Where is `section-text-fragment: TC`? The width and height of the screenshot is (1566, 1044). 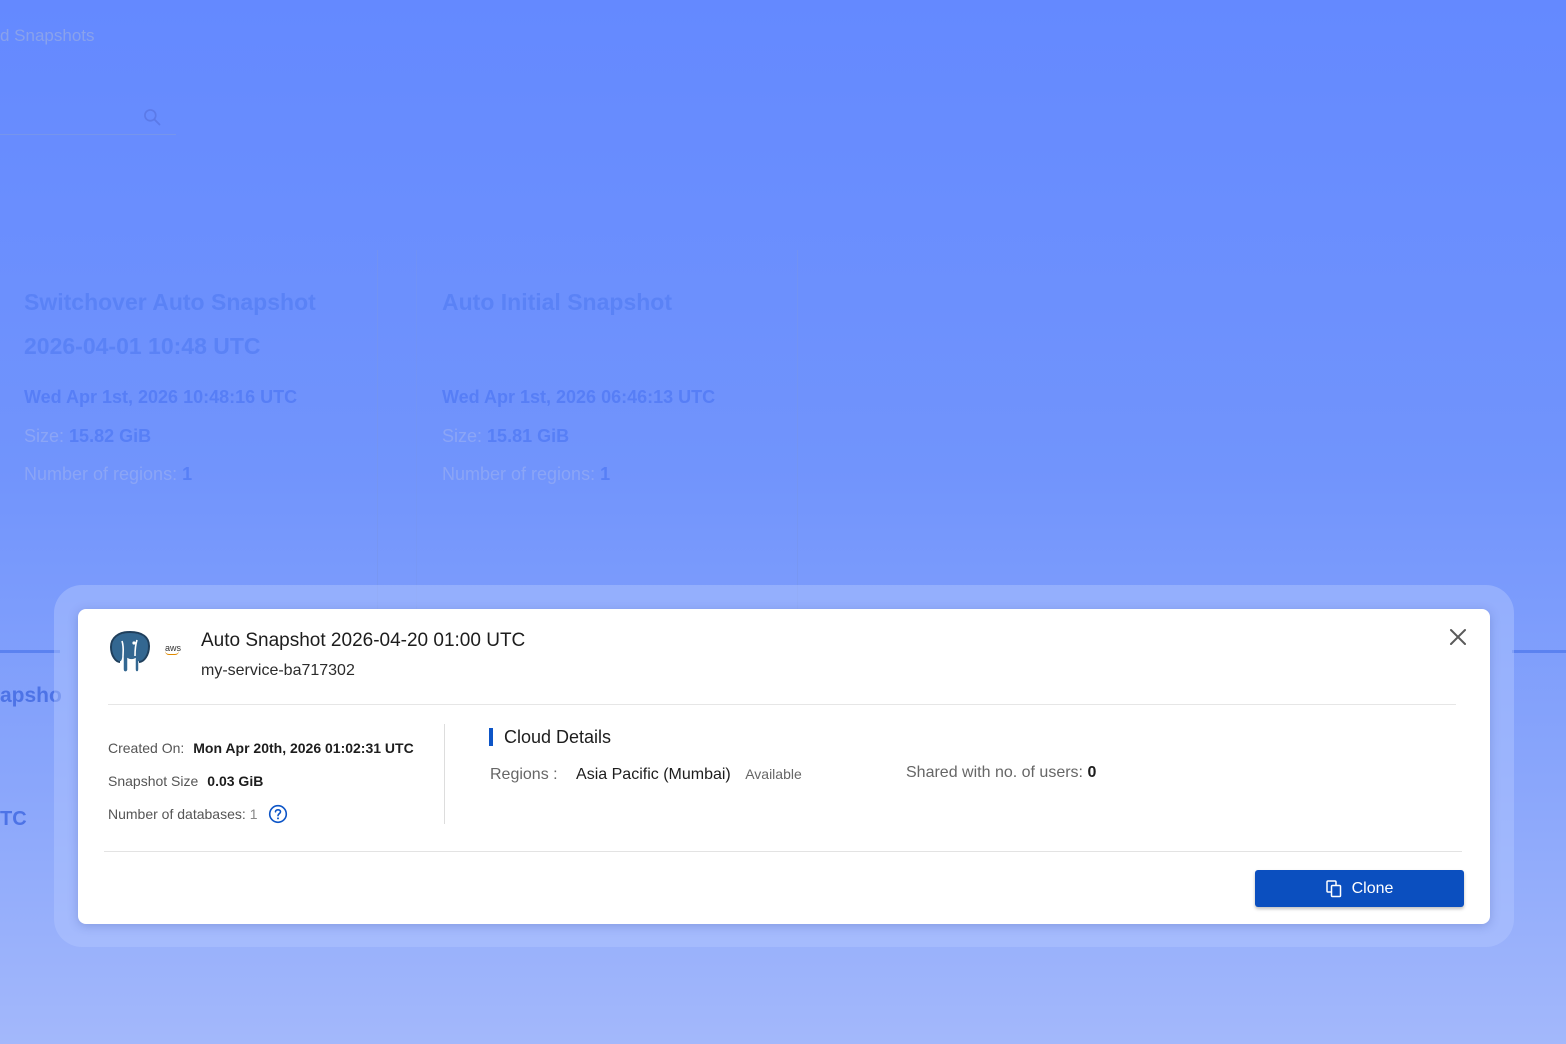 section-text-fragment: TC is located at coordinates (13, 819).